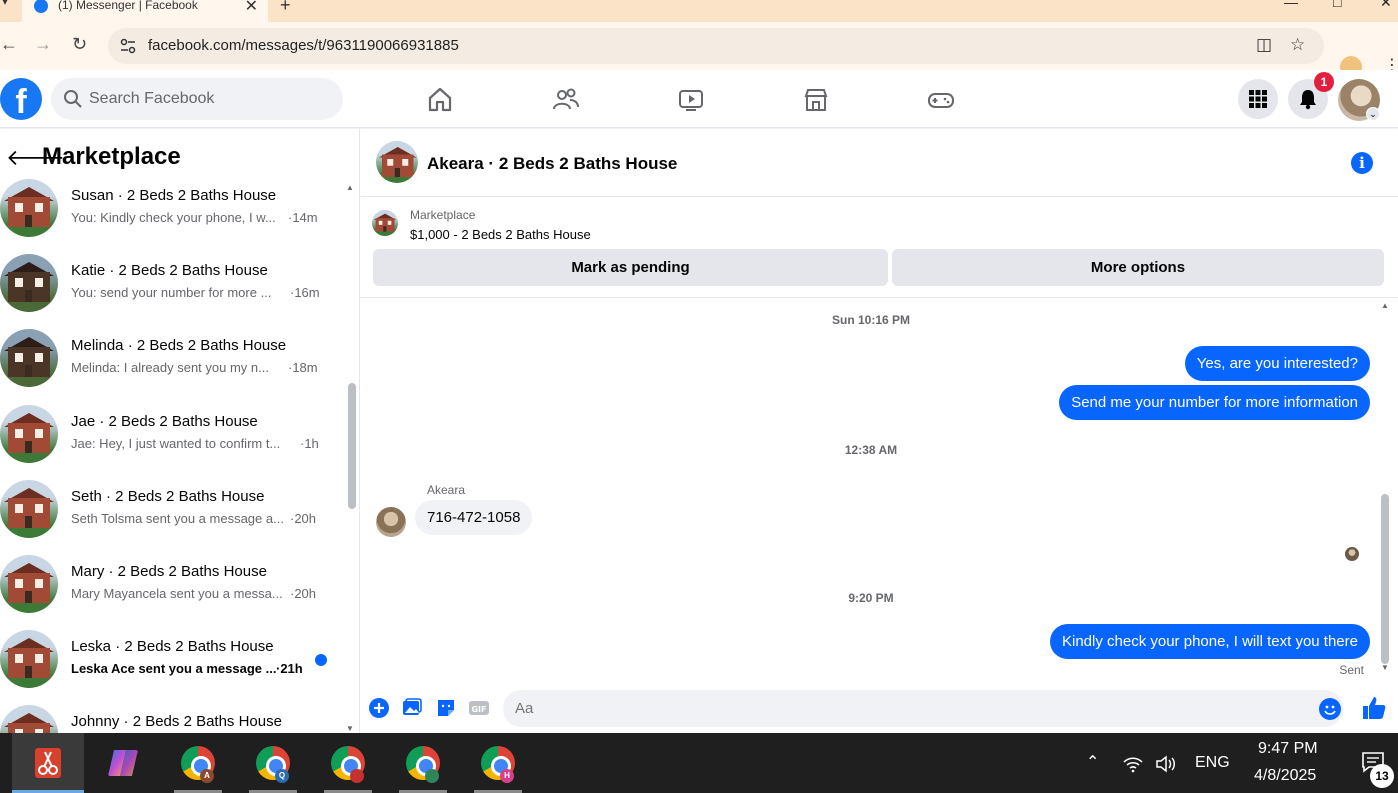  I want to click on forward-icon: →, so click(43, 44).